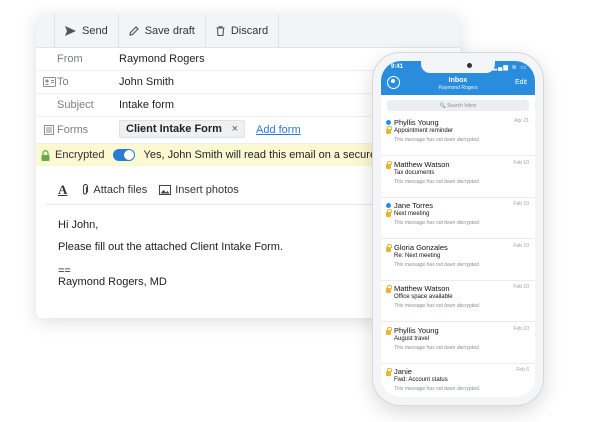 The height and width of the screenshot is (422, 600). Describe the element at coordinates (70, 30) in the screenshot. I see `send-icon` at that location.